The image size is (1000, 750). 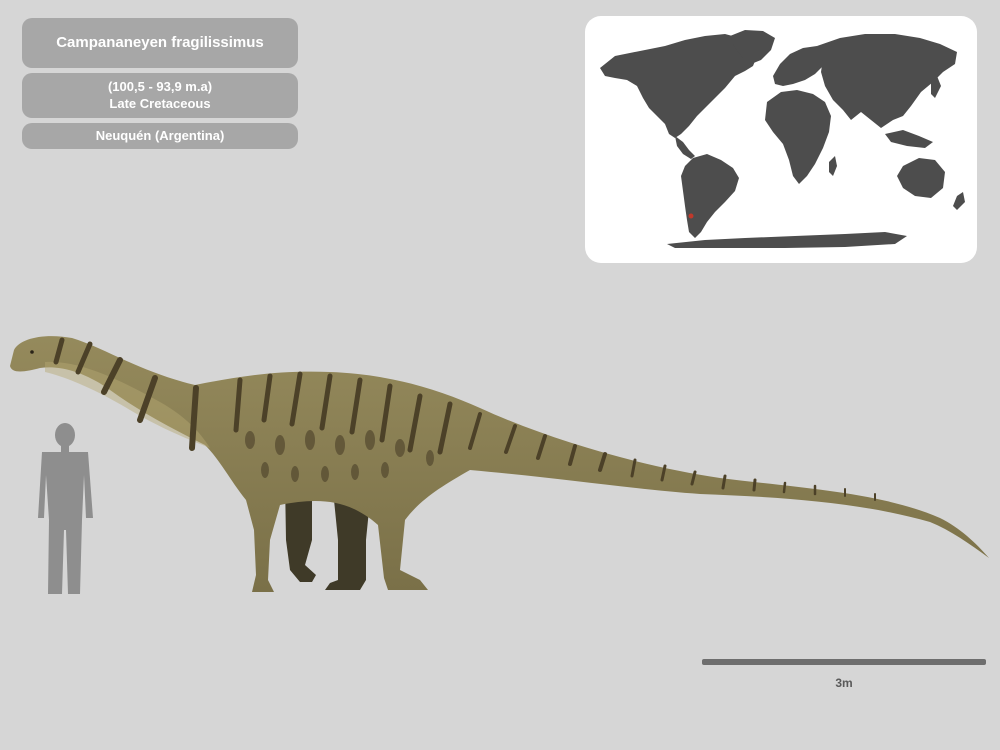 I want to click on human-silhouette, so click(x=65, y=508).